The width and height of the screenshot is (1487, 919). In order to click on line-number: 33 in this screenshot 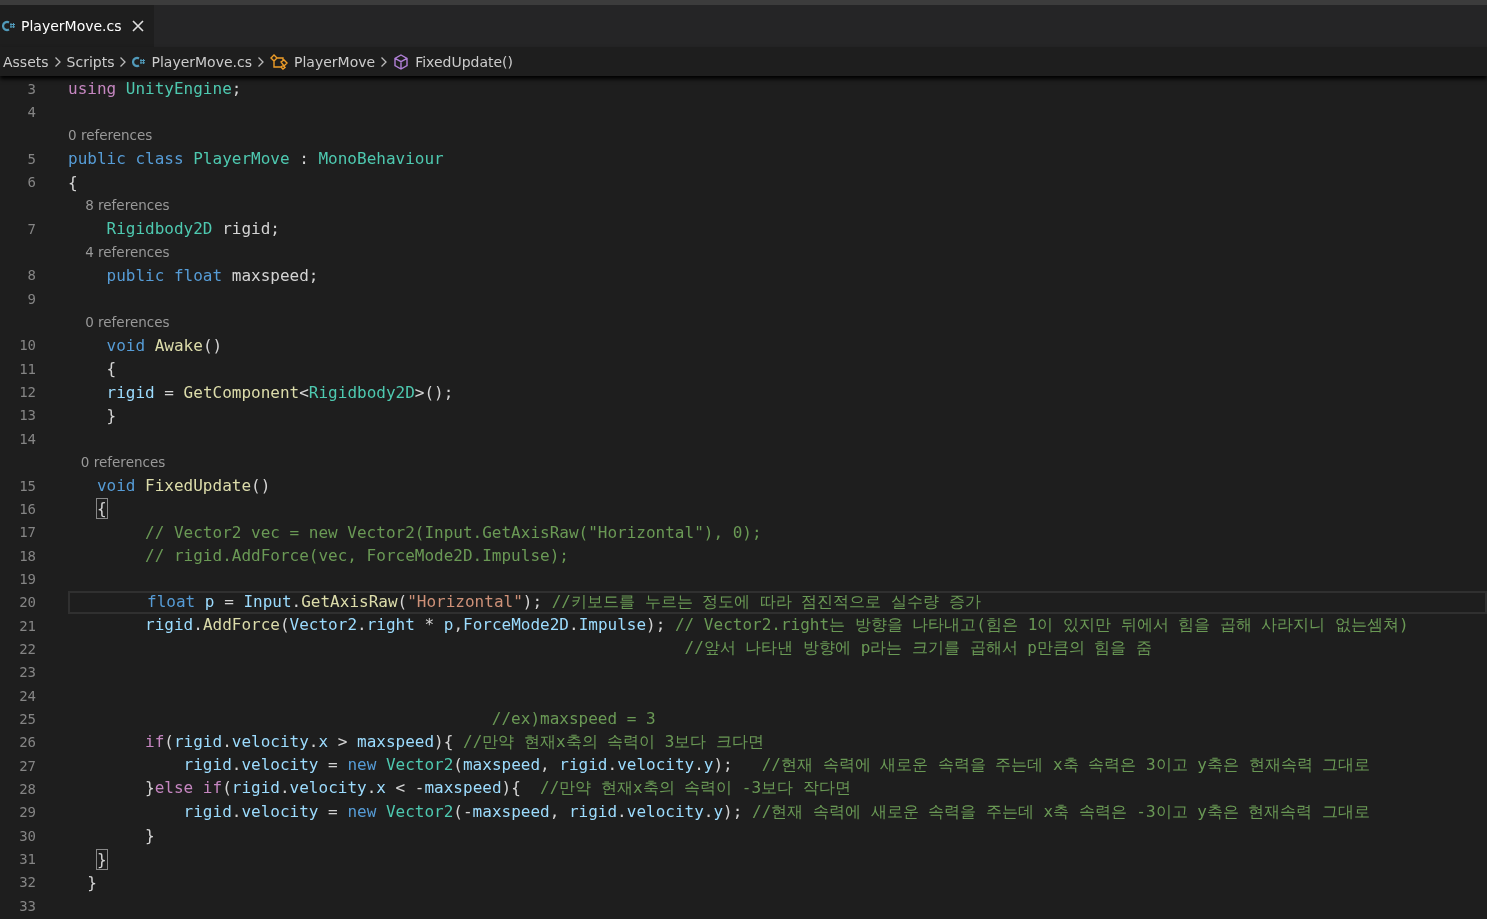, I will do `click(27, 905)`.